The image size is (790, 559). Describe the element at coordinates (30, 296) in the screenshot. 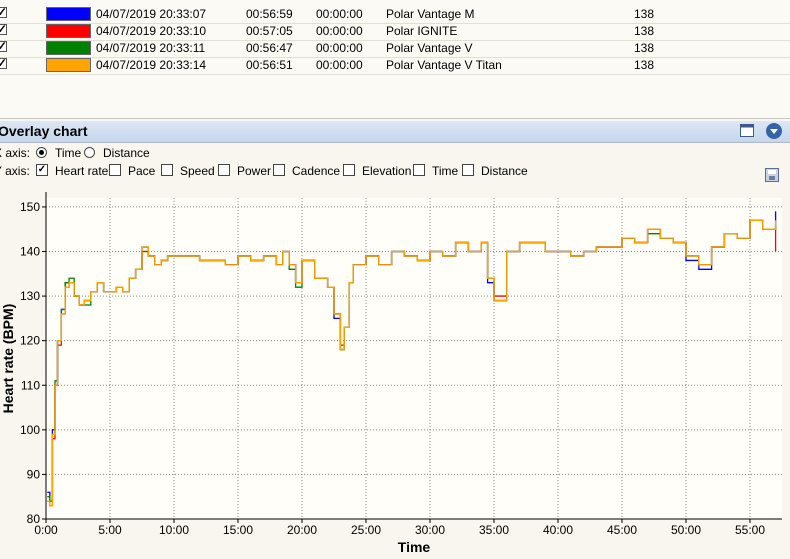

I see `y-tick-label: 130` at that location.